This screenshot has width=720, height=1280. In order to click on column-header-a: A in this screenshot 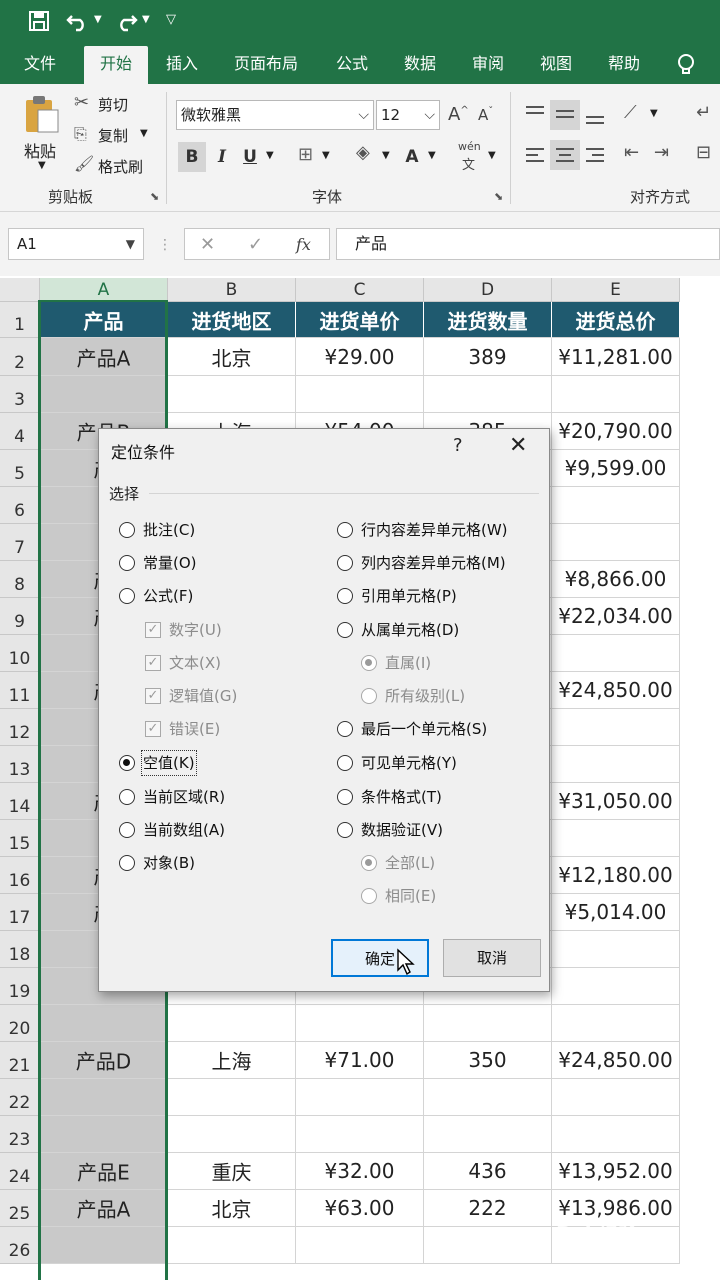, I will do `click(104, 290)`.